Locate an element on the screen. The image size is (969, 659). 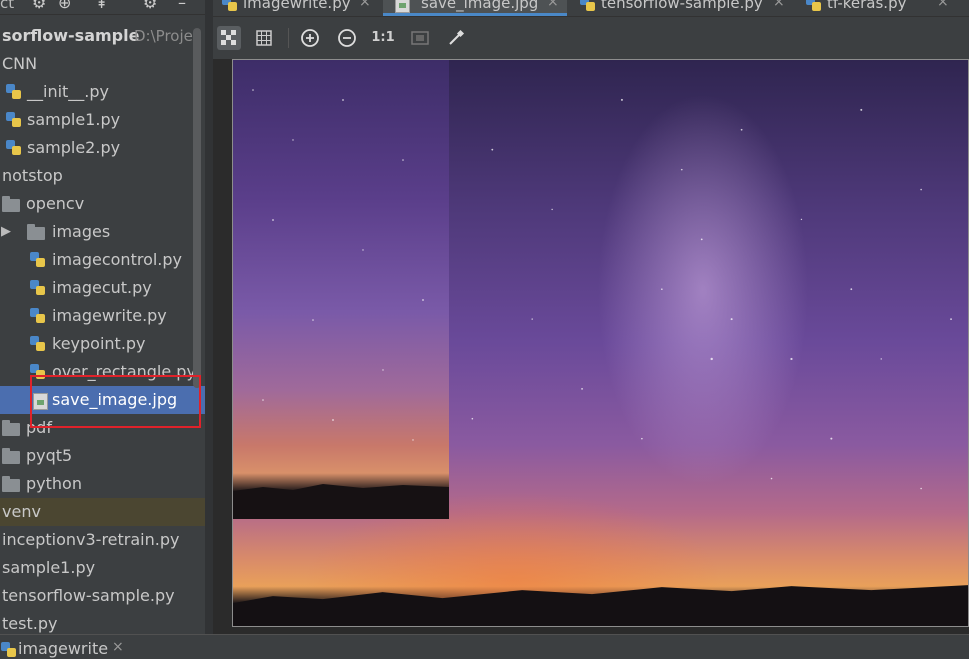
tree-item-imagecut-py: imagecut.py is located at coordinates (102, 288).